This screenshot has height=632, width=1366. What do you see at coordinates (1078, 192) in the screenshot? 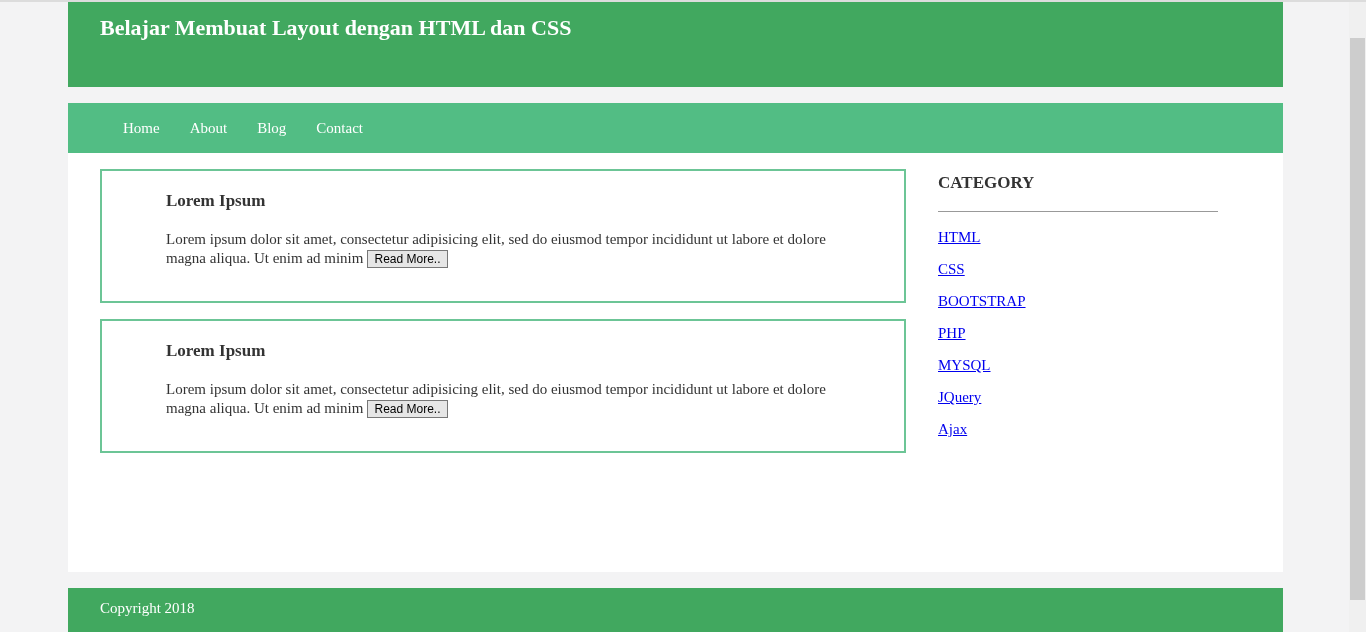
I see `sidebar-title: CATEGORY` at bounding box center [1078, 192].